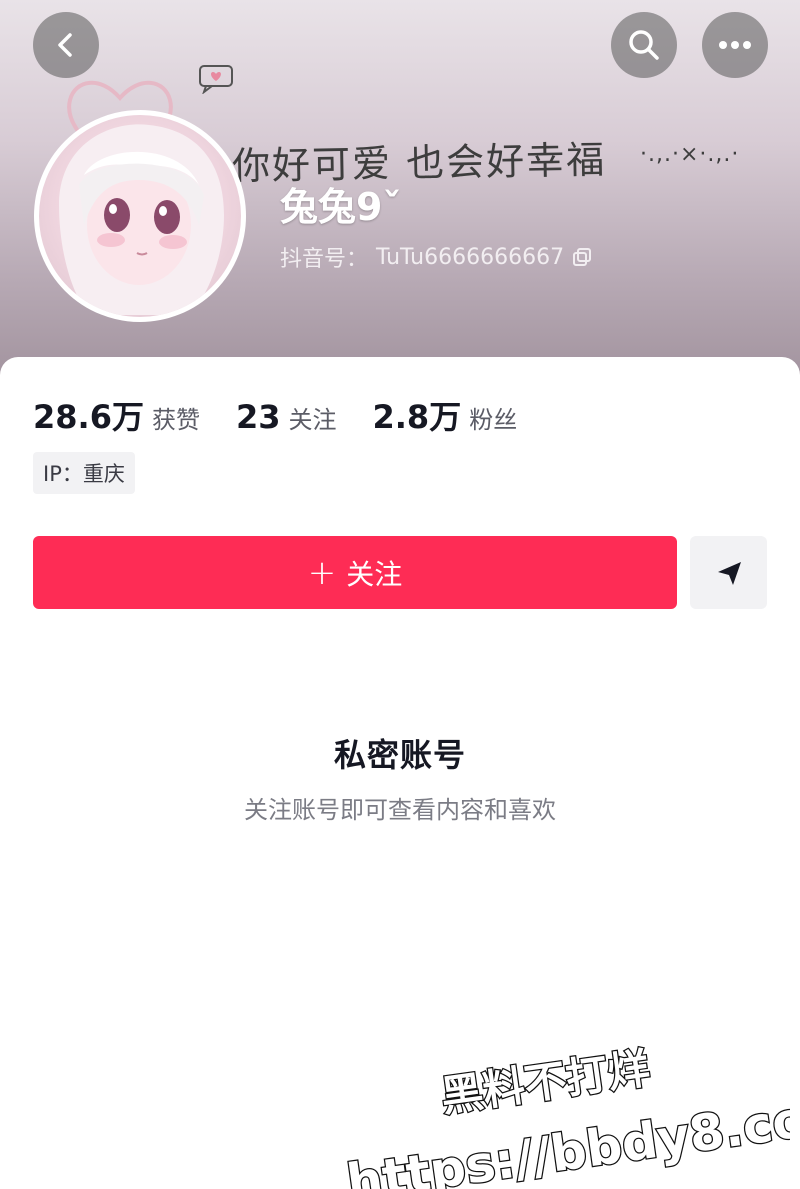 This screenshot has height=1189, width=800. I want to click on profile-stats: 28.6万 获赞 23 关注 2.8万 粉丝, so click(293, 415).